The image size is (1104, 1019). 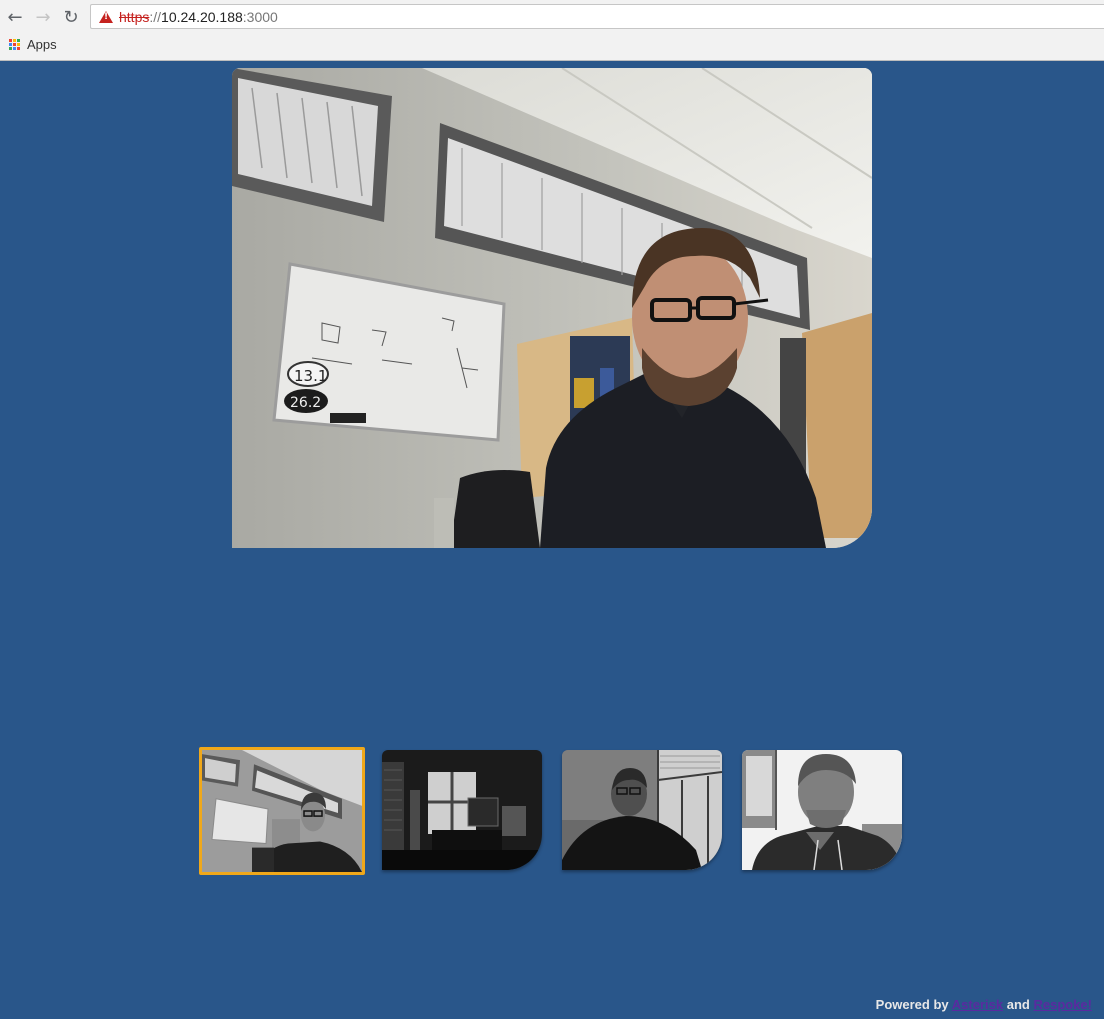 I want to click on apps-label: Apps, so click(x=42, y=44).